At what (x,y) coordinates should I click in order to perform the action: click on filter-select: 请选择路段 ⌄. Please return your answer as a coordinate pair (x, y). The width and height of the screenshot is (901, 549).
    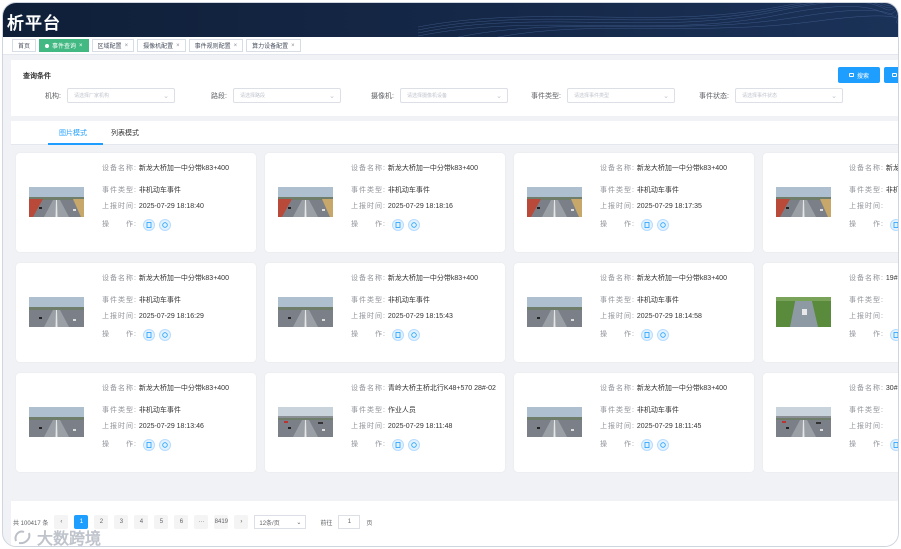
    Looking at the image, I should click on (286, 95).